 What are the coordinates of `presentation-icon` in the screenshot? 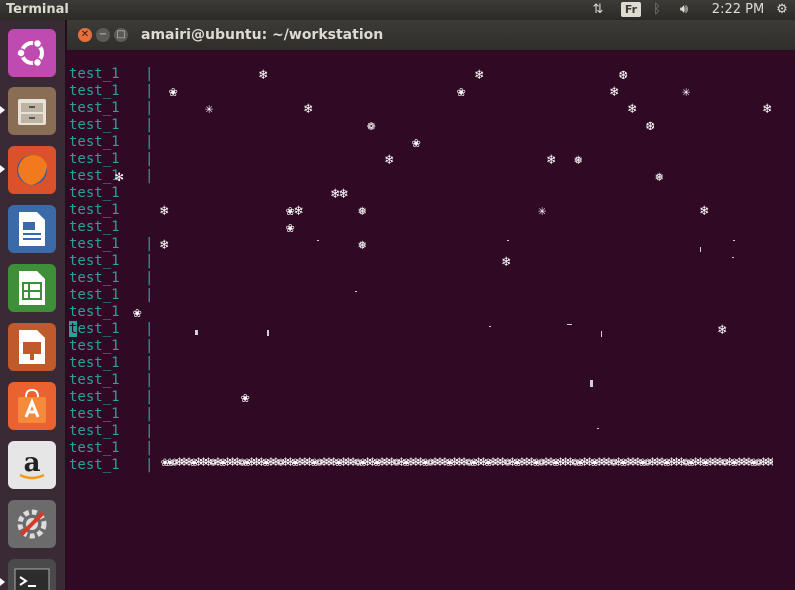 It's located at (31, 346).